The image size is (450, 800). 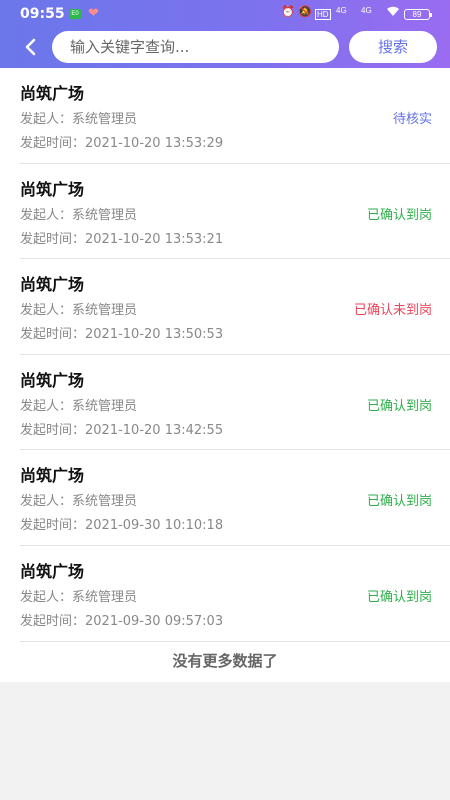 I want to click on status-badge: 待核实, so click(x=412, y=119).